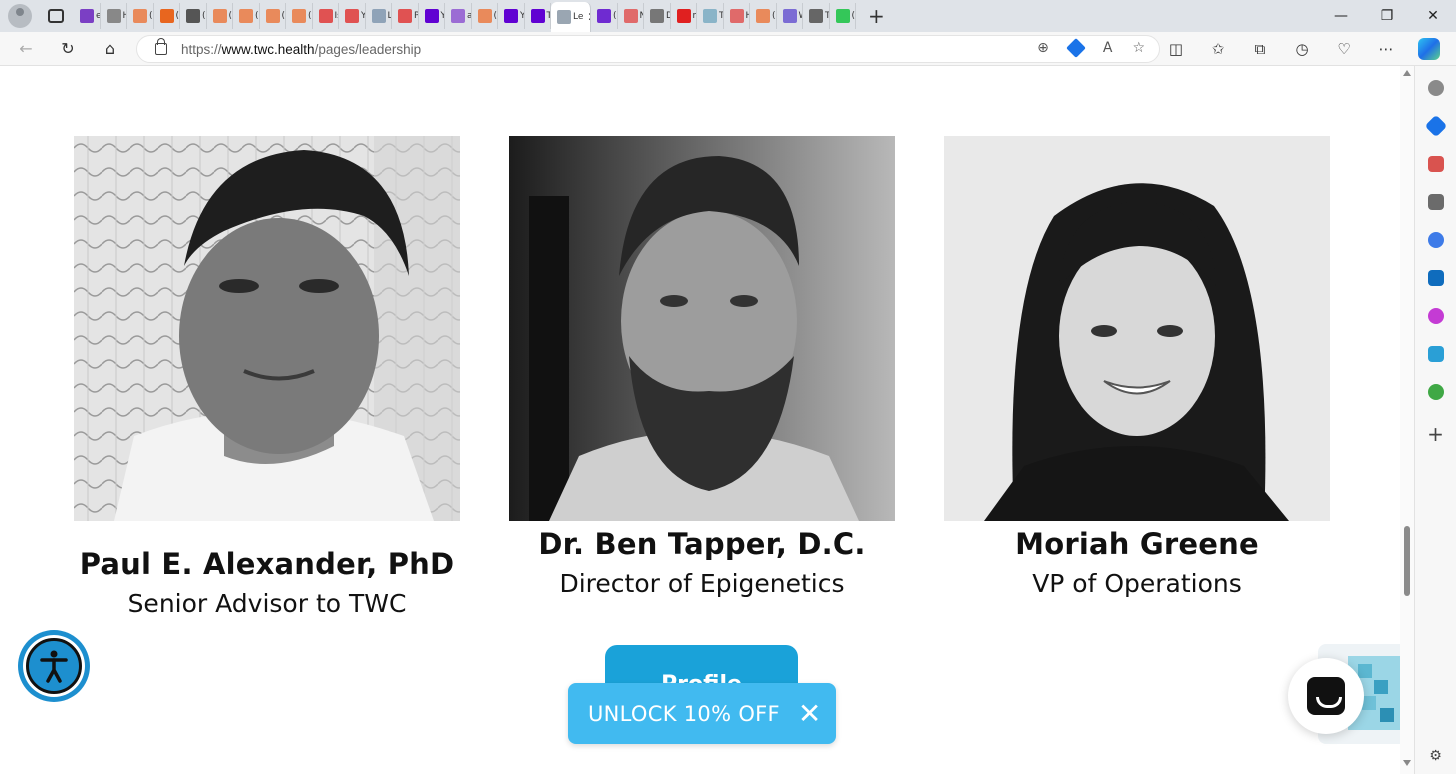 The image size is (1456, 774). I want to click on restore-button: ❐, so click(1387, 16).